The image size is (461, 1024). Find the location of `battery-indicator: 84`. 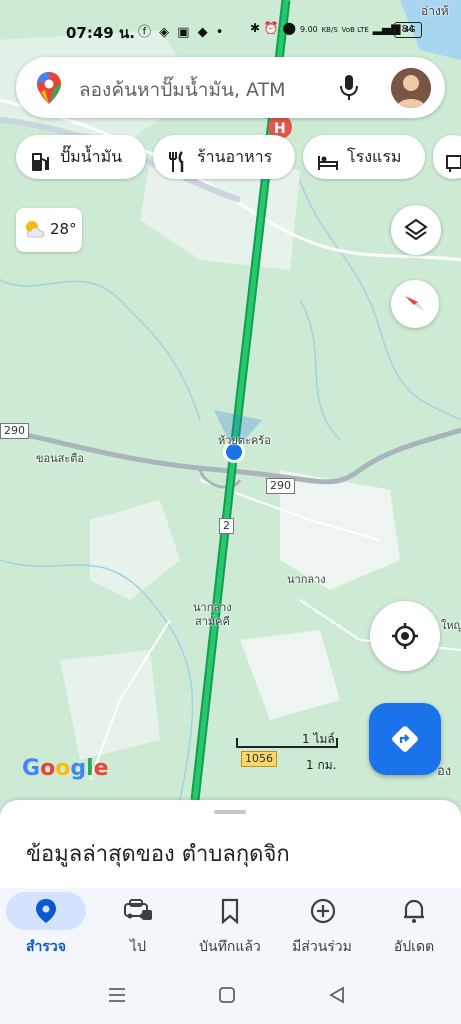

battery-indicator: 84 is located at coordinates (408, 30).